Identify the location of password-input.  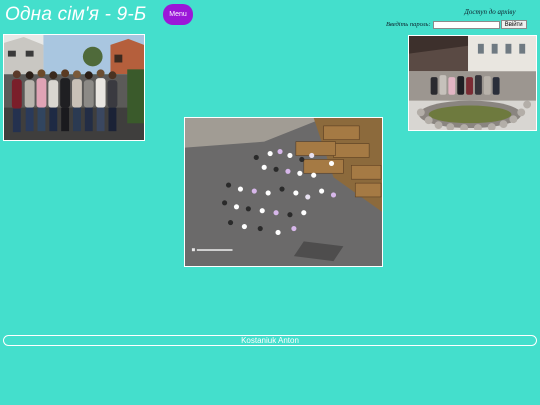
(466, 24).